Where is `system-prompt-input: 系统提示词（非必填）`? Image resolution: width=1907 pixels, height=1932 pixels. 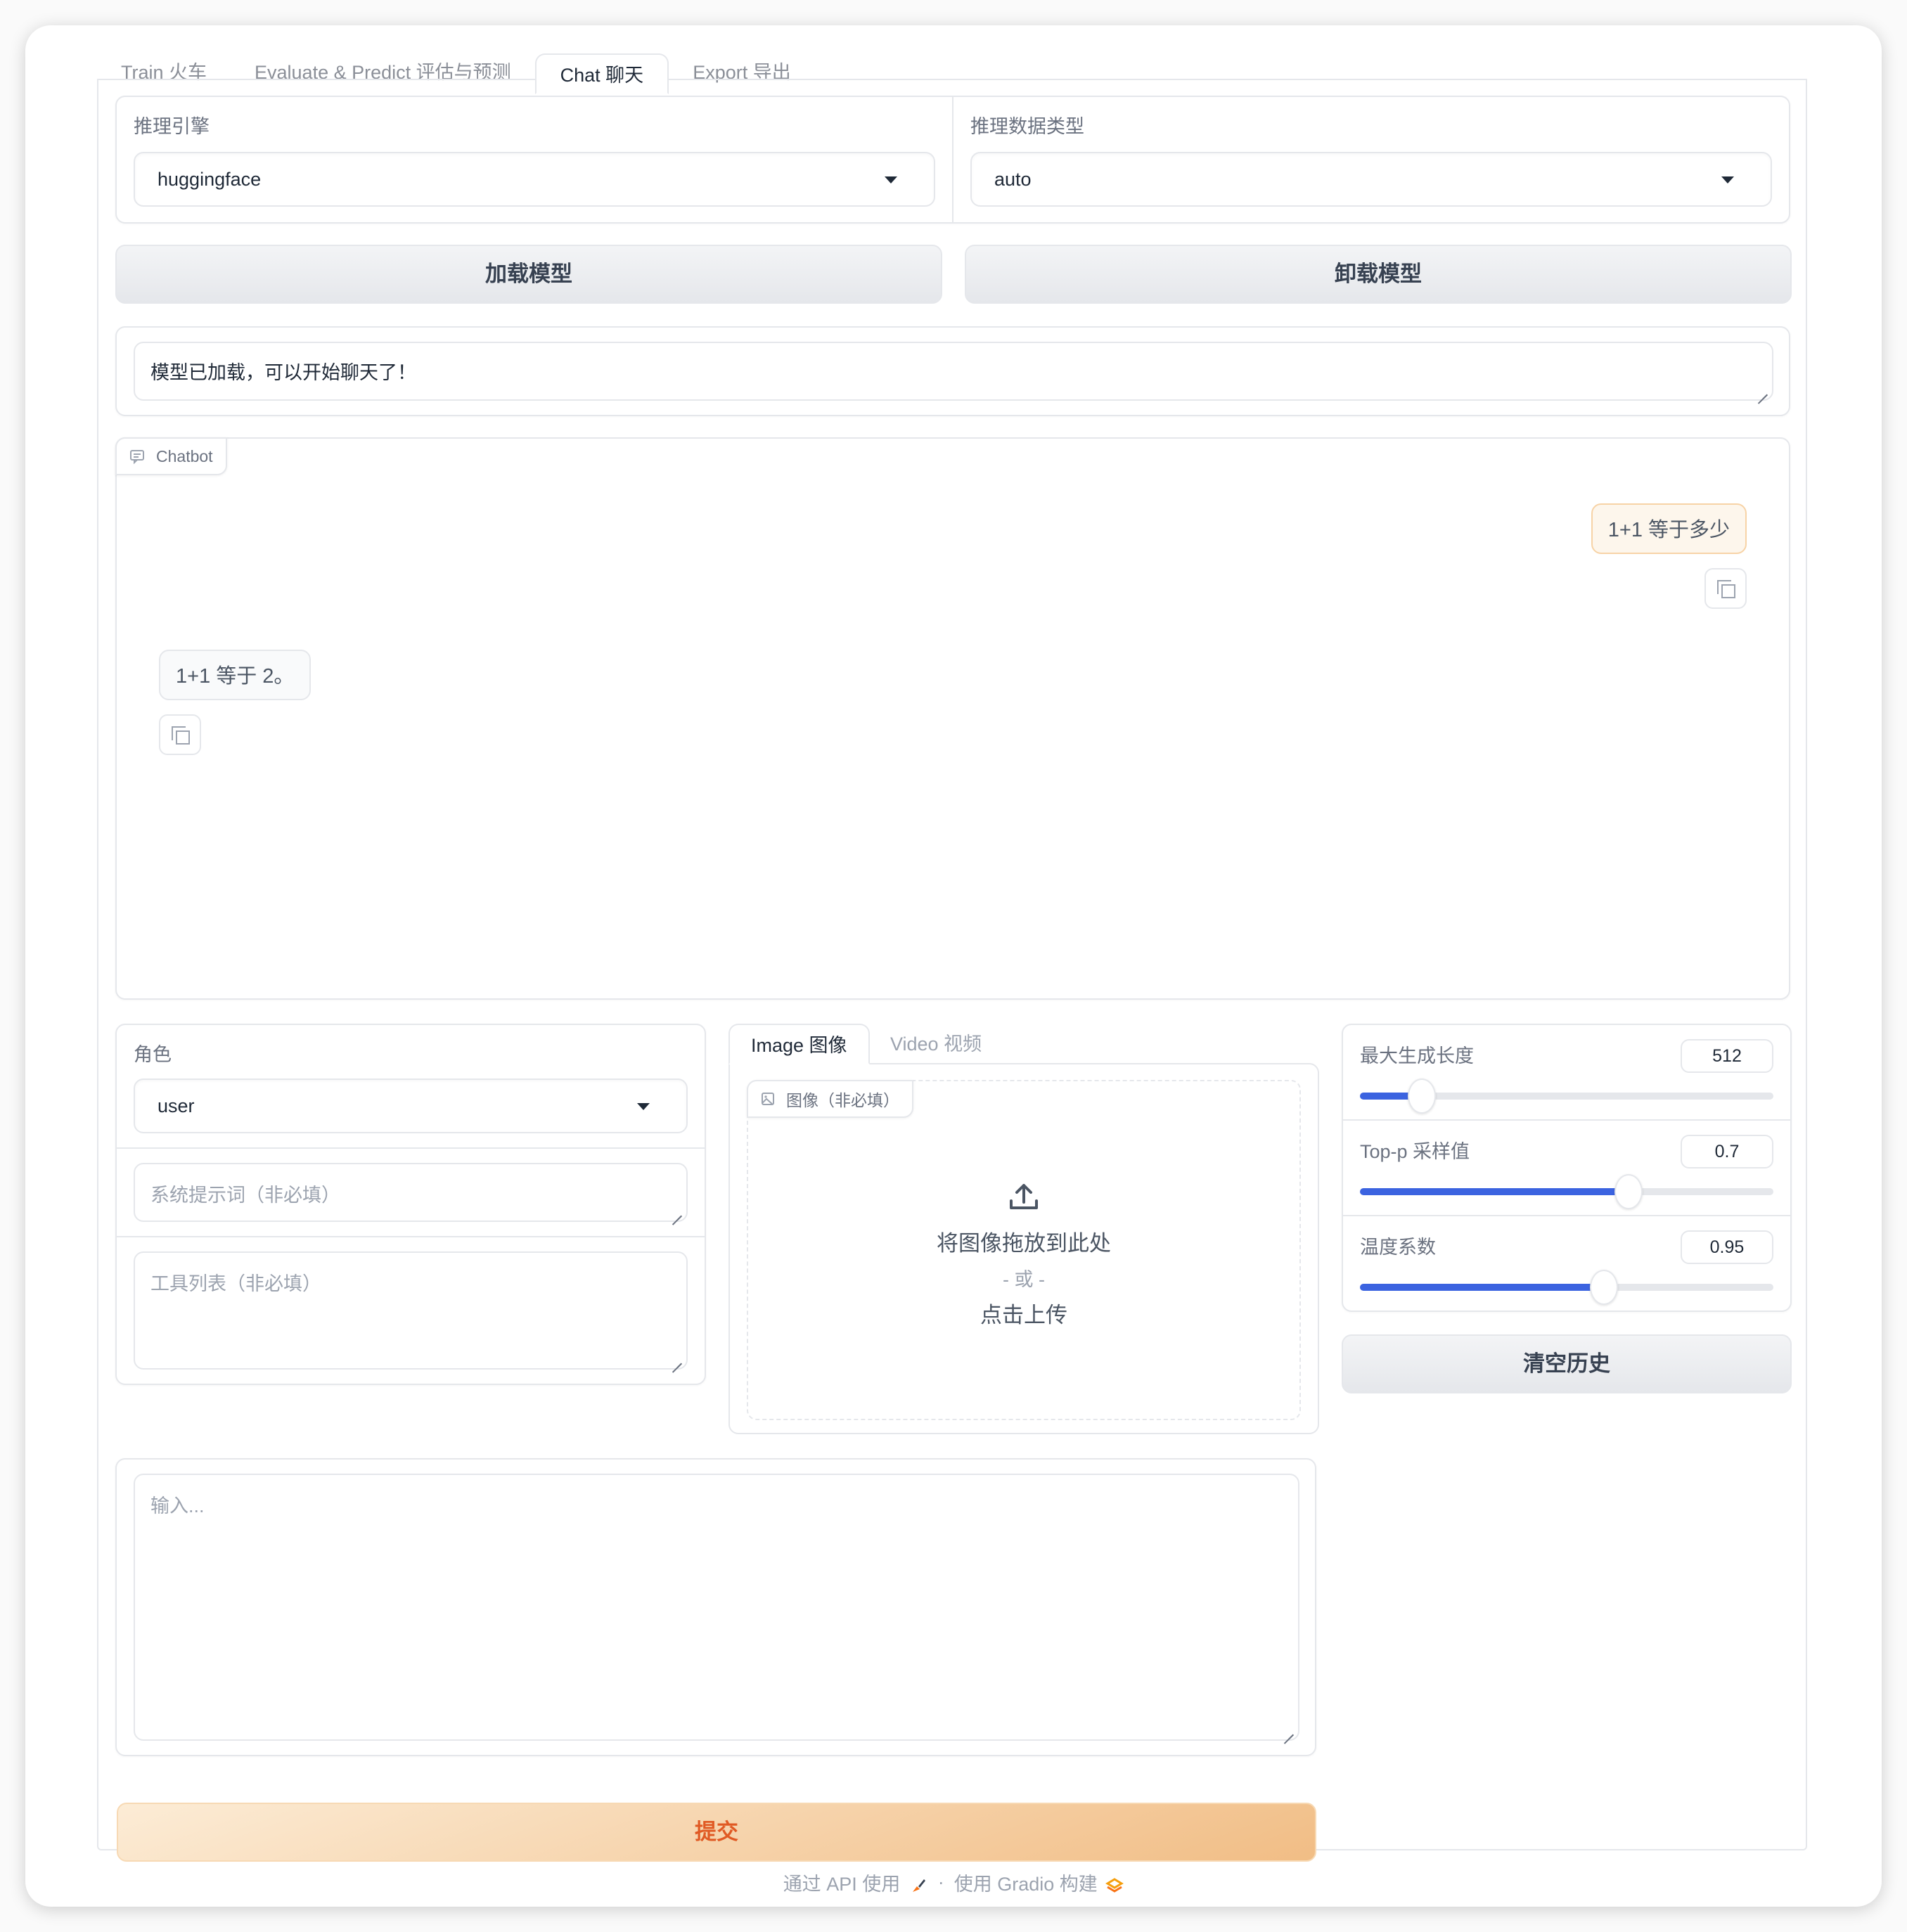
system-prompt-input: 系统提示词（非必填） is located at coordinates (411, 1192).